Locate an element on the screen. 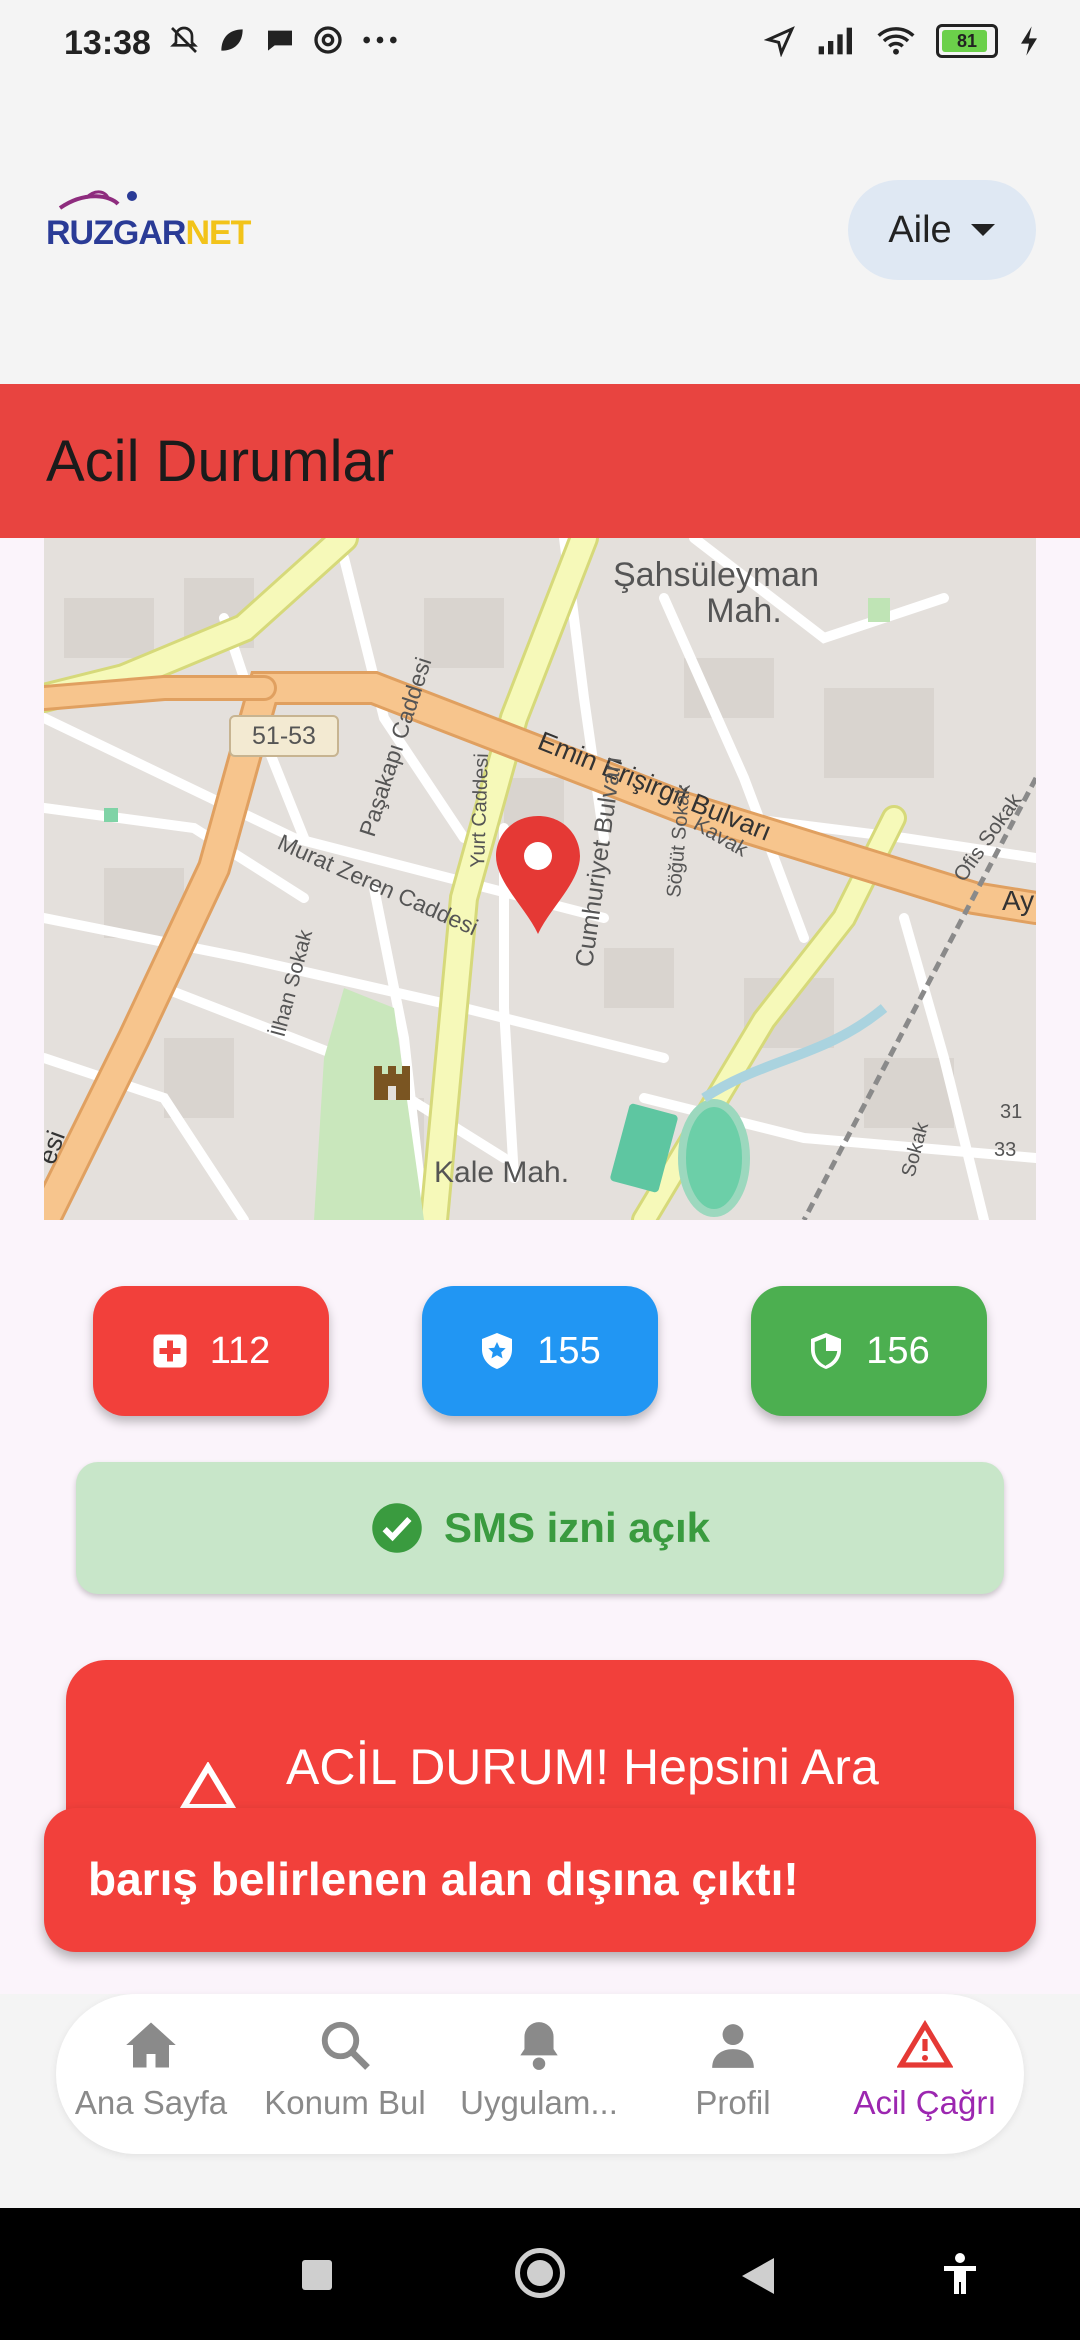  toast-message: barış belirlenen alan dışına çıktı! is located at coordinates (443, 1879).